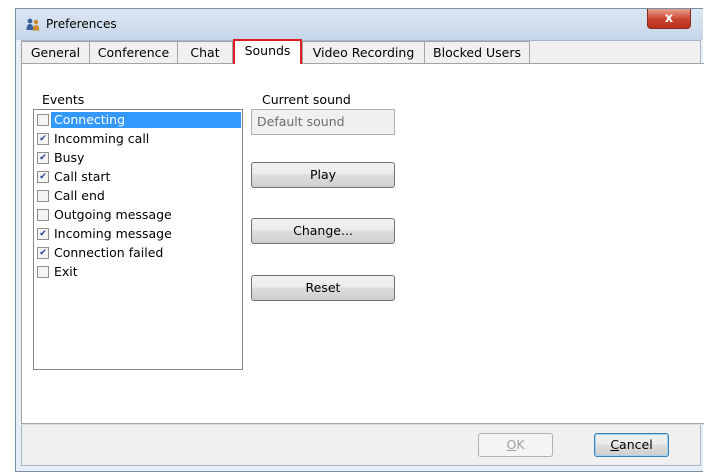  I want to click on event-item: ✔ Incomming call, so click(94, 138).